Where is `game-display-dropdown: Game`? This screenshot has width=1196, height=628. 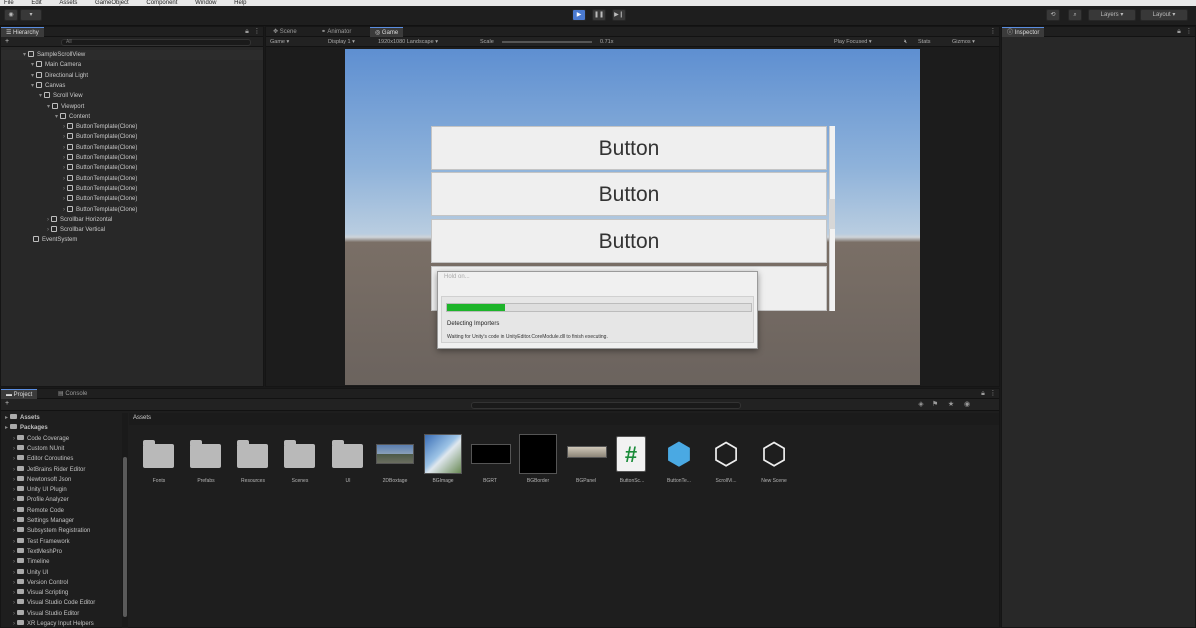
game-display-dropdown: Game is located at coordinates (279, 42).